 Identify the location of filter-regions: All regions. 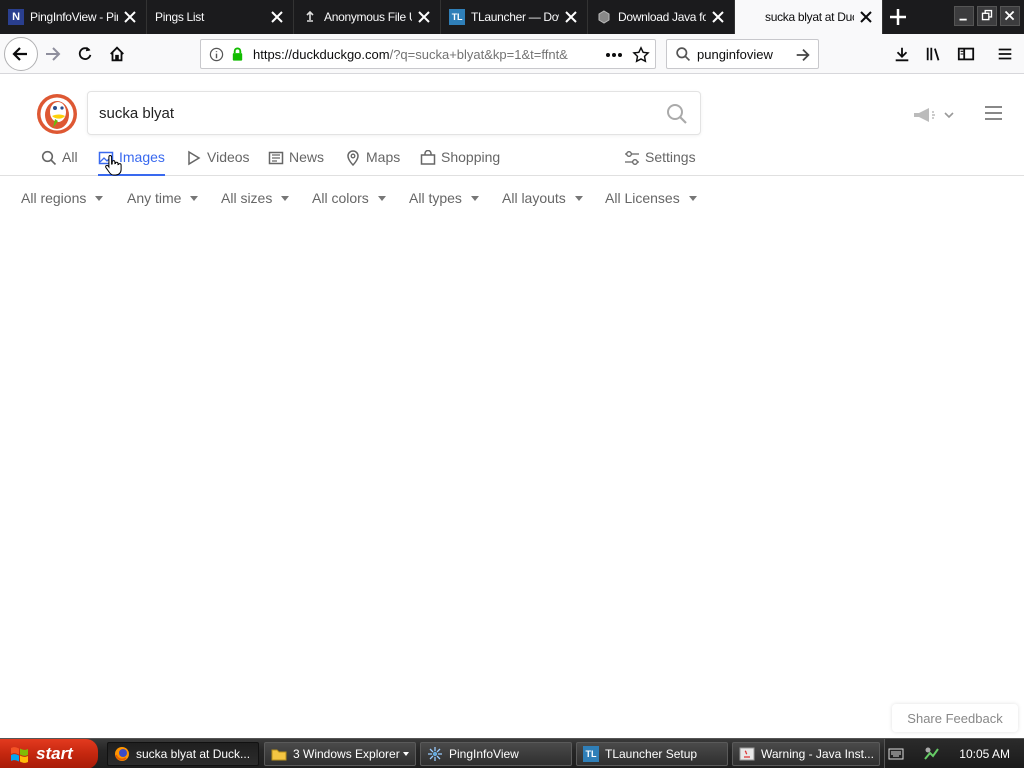
(62, 198).